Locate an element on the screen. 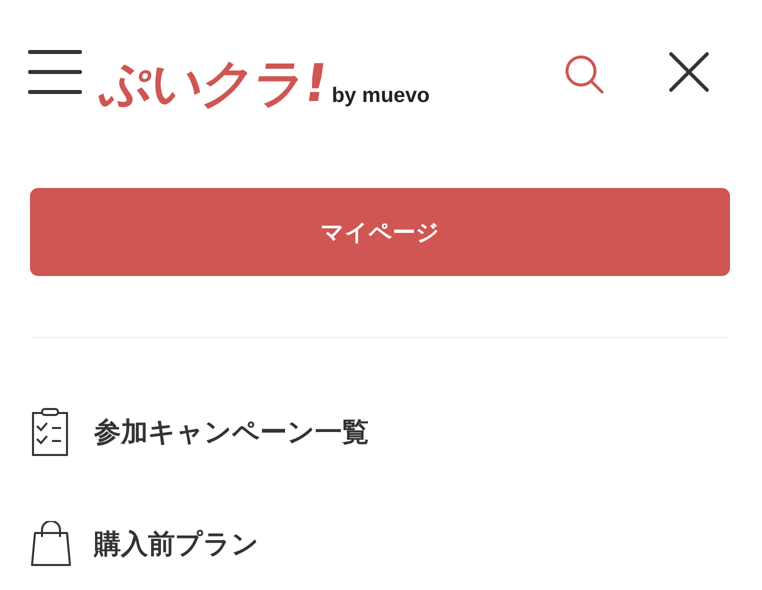  logo-suffix: by muevo is located at coordinates (381, 96).